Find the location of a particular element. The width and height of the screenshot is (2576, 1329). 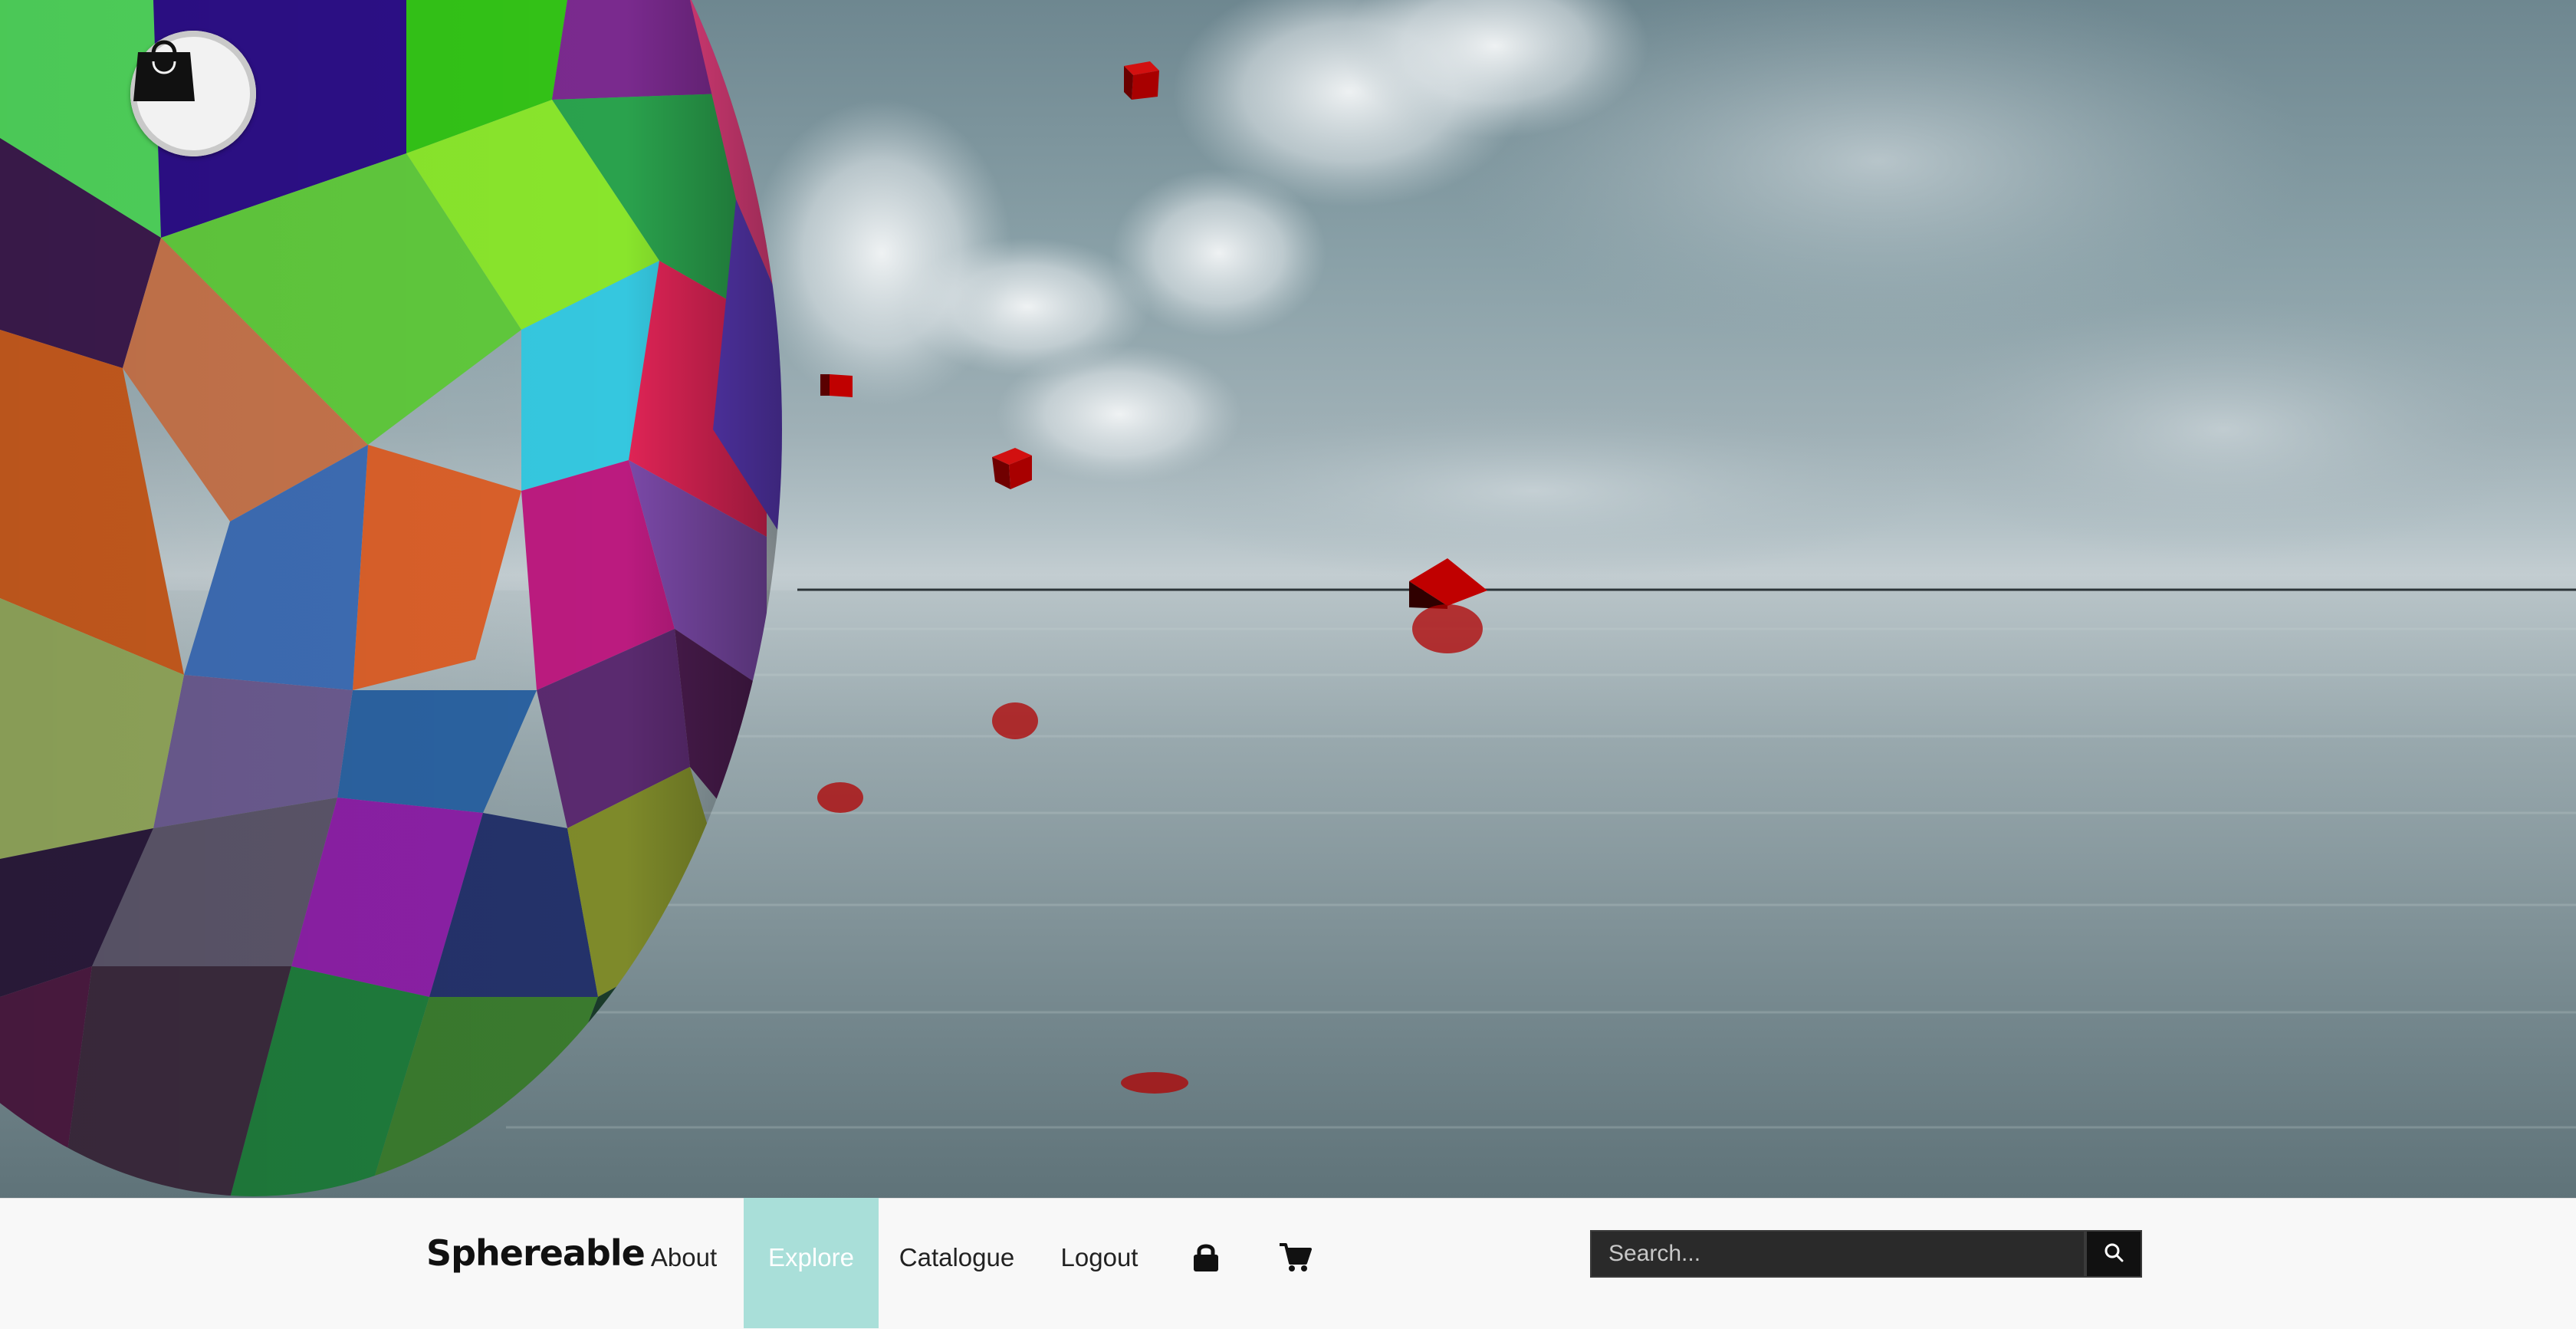

lock-button is located at coordinates (1206, 1258).